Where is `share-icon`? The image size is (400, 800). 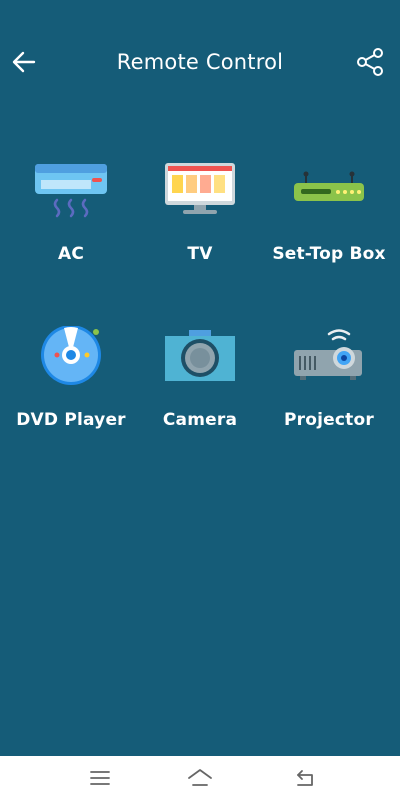
share-icon is located at coordinates (370, 62).